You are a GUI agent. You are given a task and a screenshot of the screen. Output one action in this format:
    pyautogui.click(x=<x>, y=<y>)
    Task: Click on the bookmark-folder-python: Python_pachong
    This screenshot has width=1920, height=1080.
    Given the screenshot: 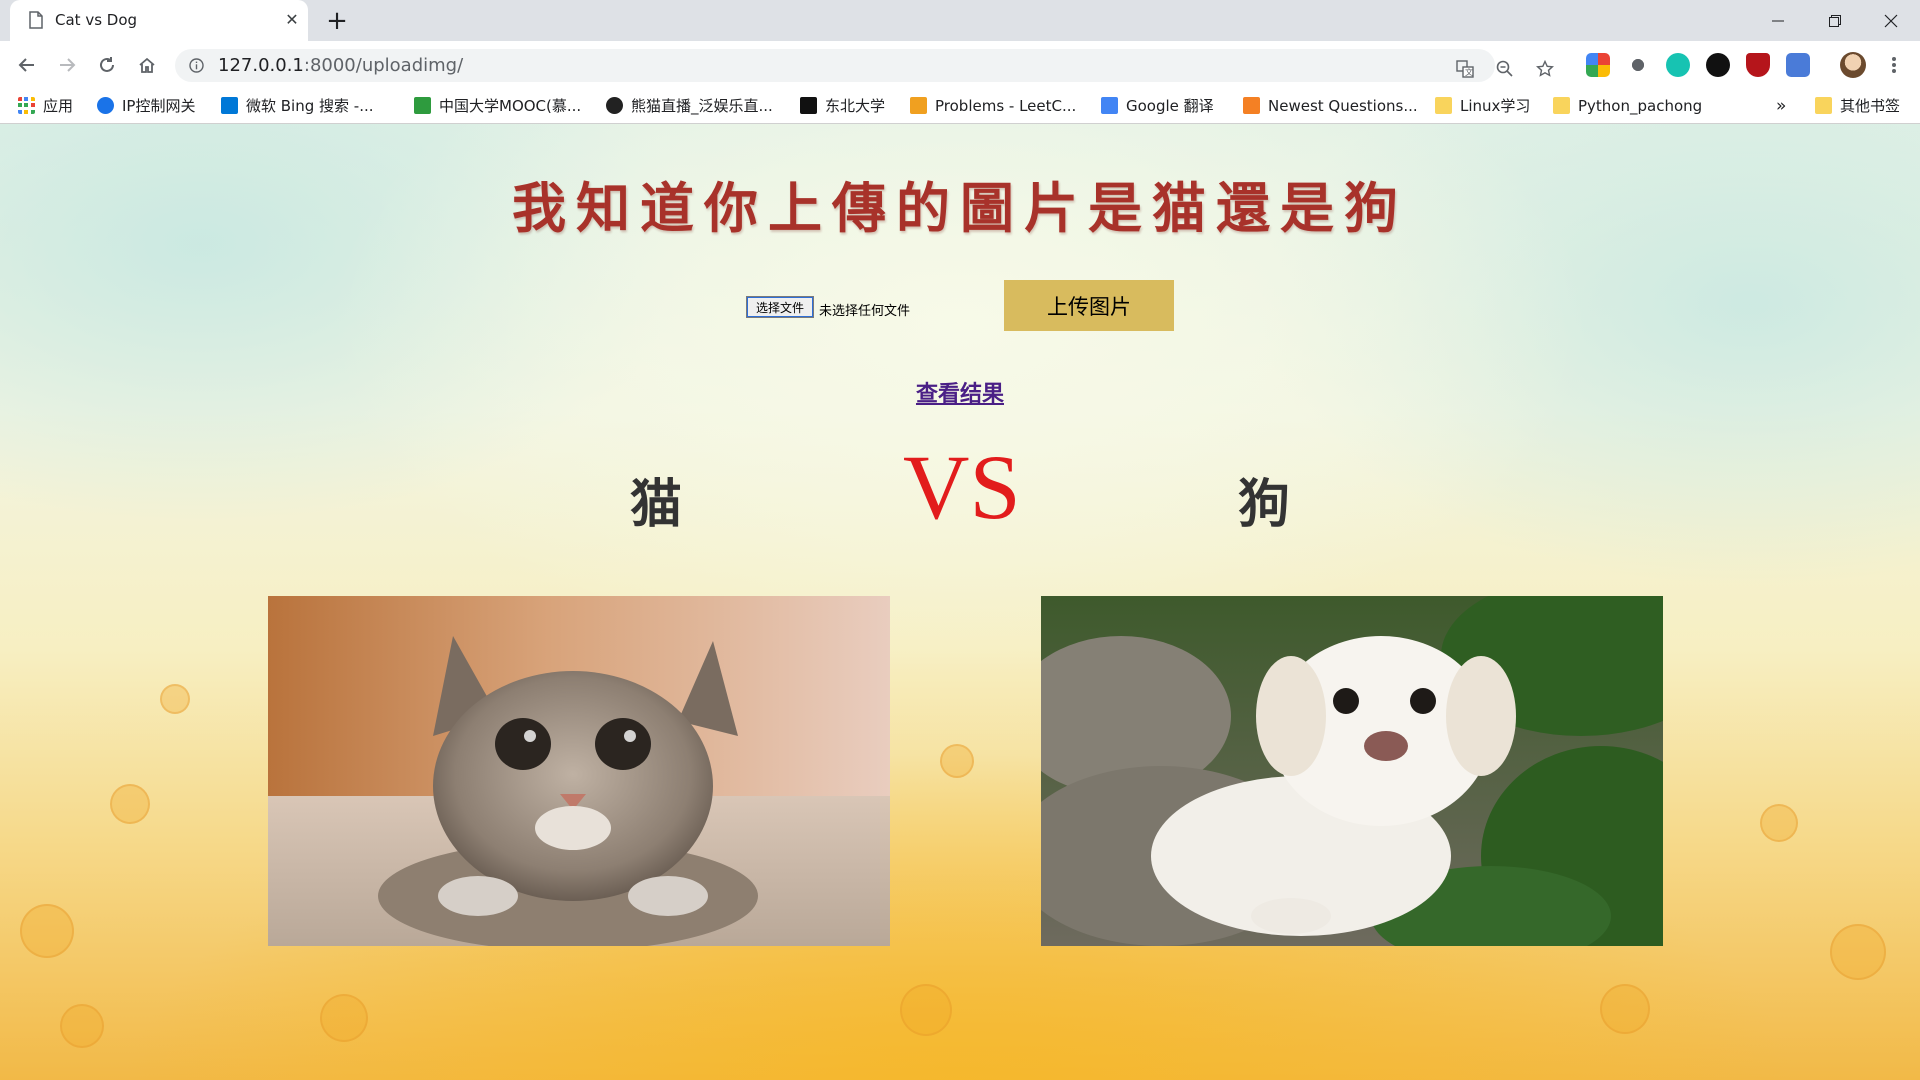 What is the action you would take?
    pyautogui.click(x=1627, y=105)
    